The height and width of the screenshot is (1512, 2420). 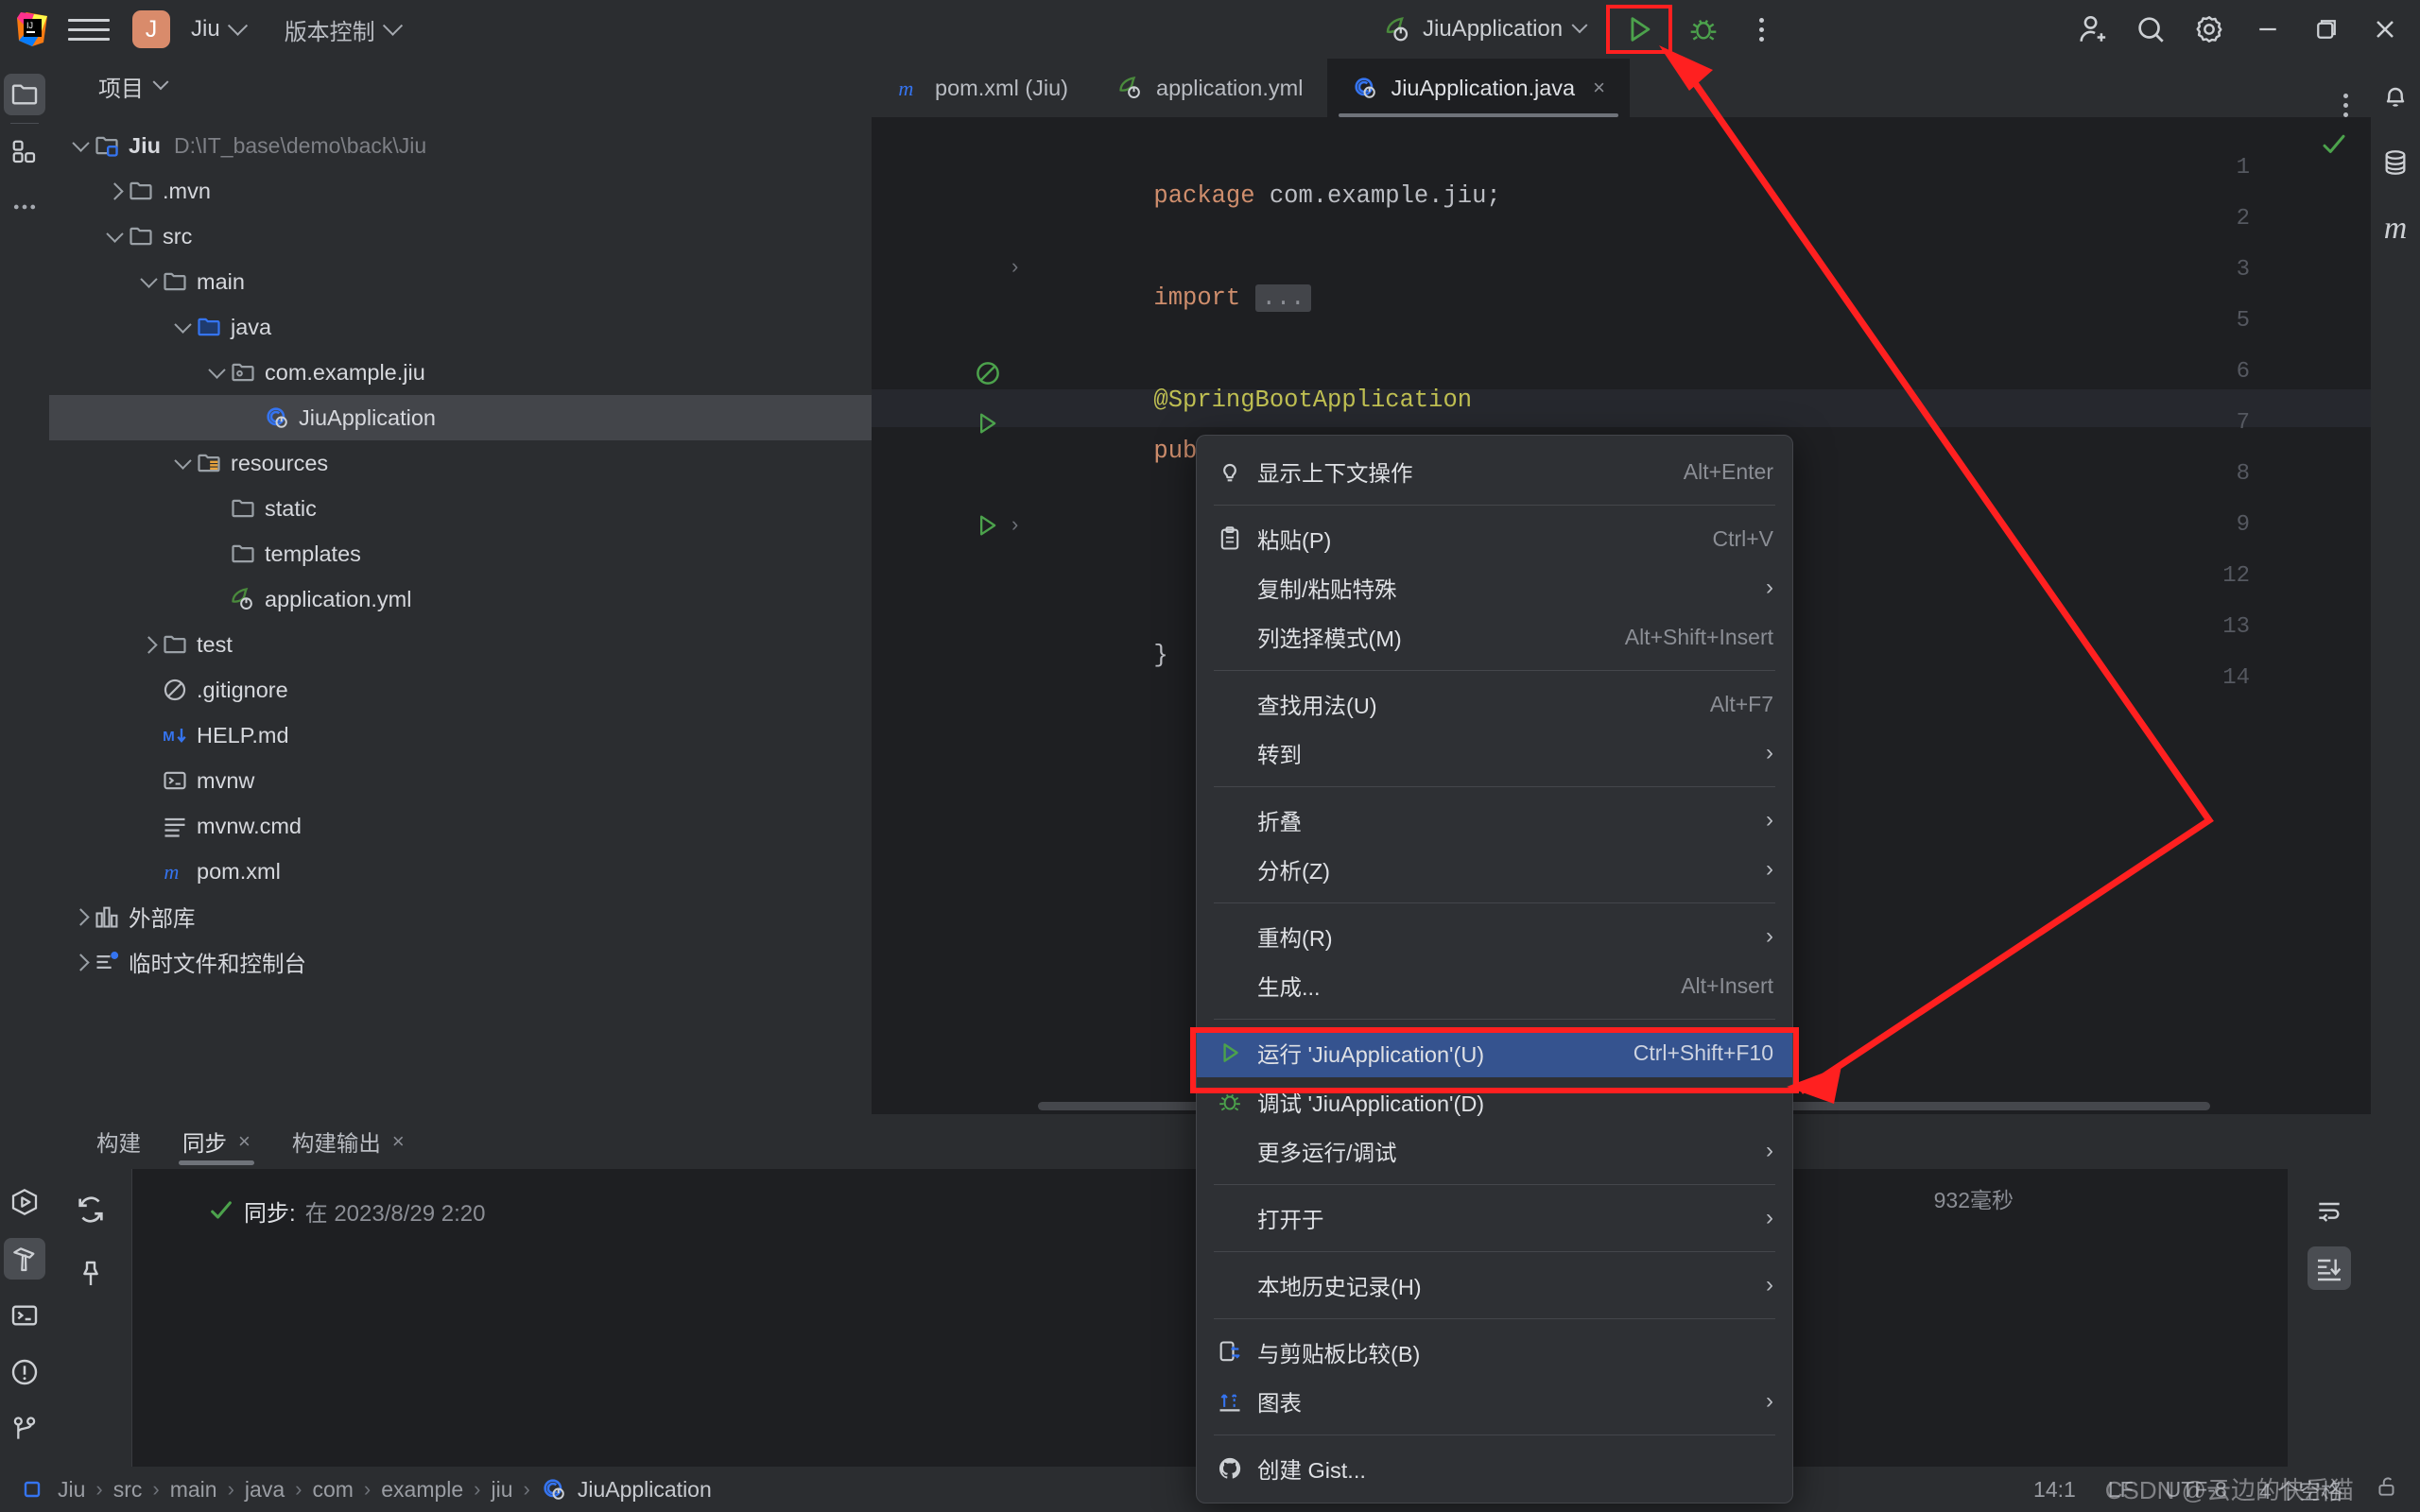 I want to click on menu-item-21: 本地历史记录(H) ›, so click(x=1494, y=1285).